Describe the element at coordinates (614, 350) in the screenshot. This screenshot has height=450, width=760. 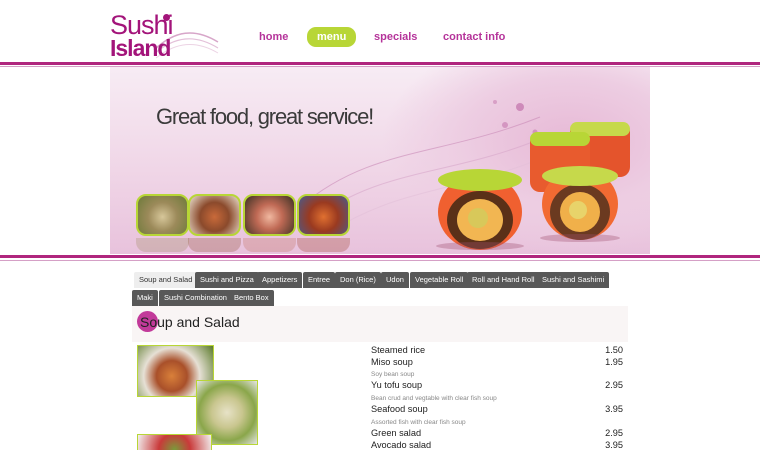
I see `menu-item-price: 1.50` at that location.